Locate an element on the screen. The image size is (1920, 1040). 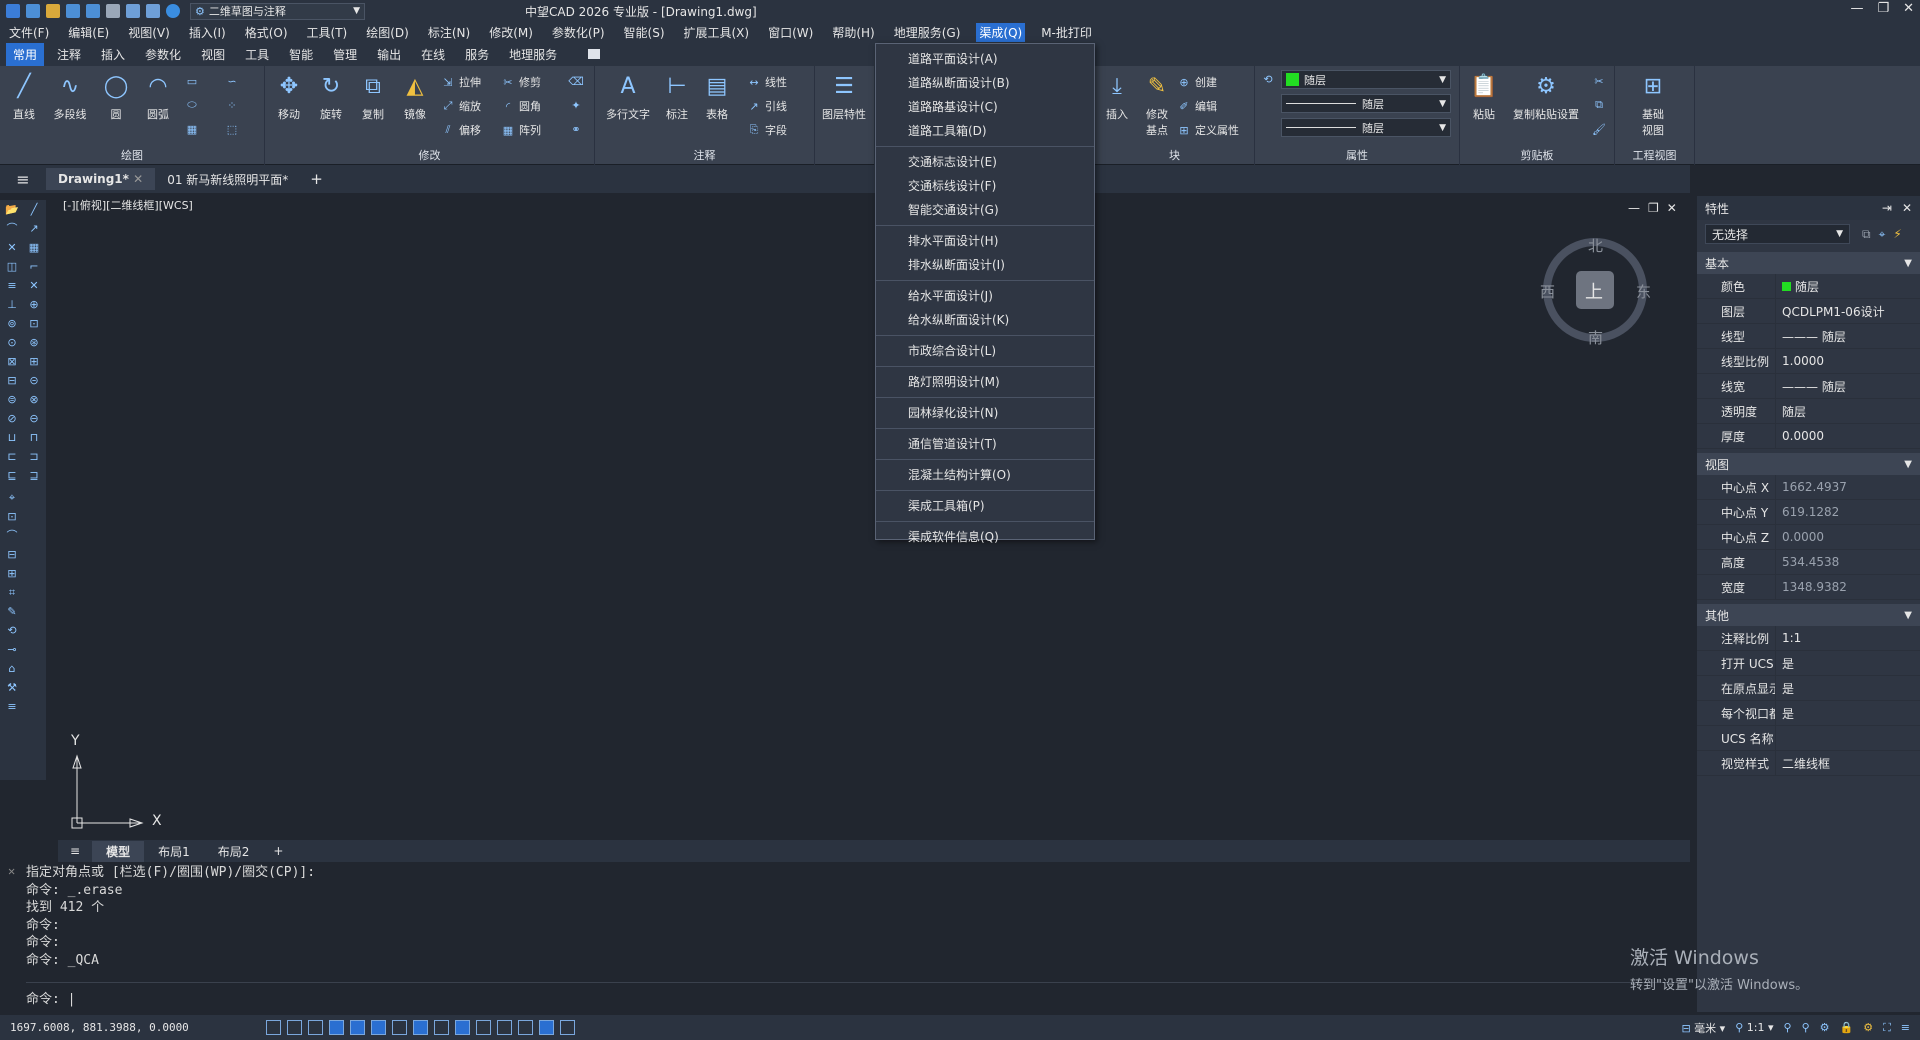
grid-toggle-icon is located at coordinates (273, 1027).